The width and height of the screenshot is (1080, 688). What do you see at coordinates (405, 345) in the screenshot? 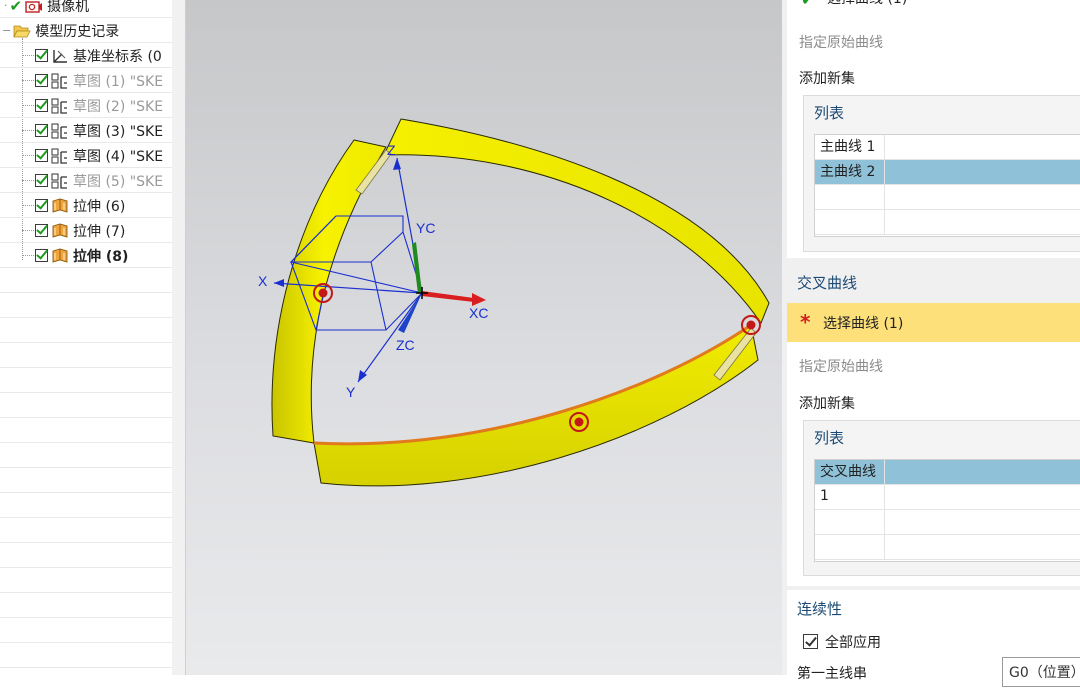
I see `zc-axis-label: ZC` at bounding box center [405, 345].